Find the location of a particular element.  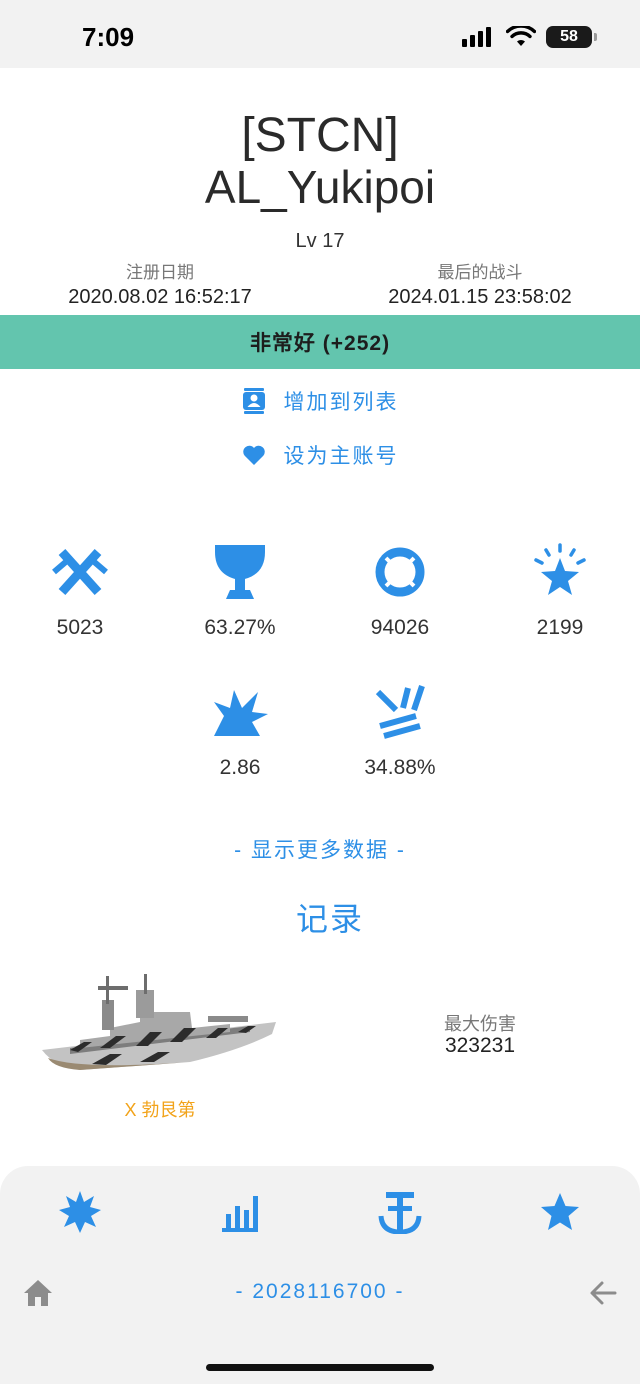

add-to-list-button: 增加到列表 is located at coordinates (320, 401).